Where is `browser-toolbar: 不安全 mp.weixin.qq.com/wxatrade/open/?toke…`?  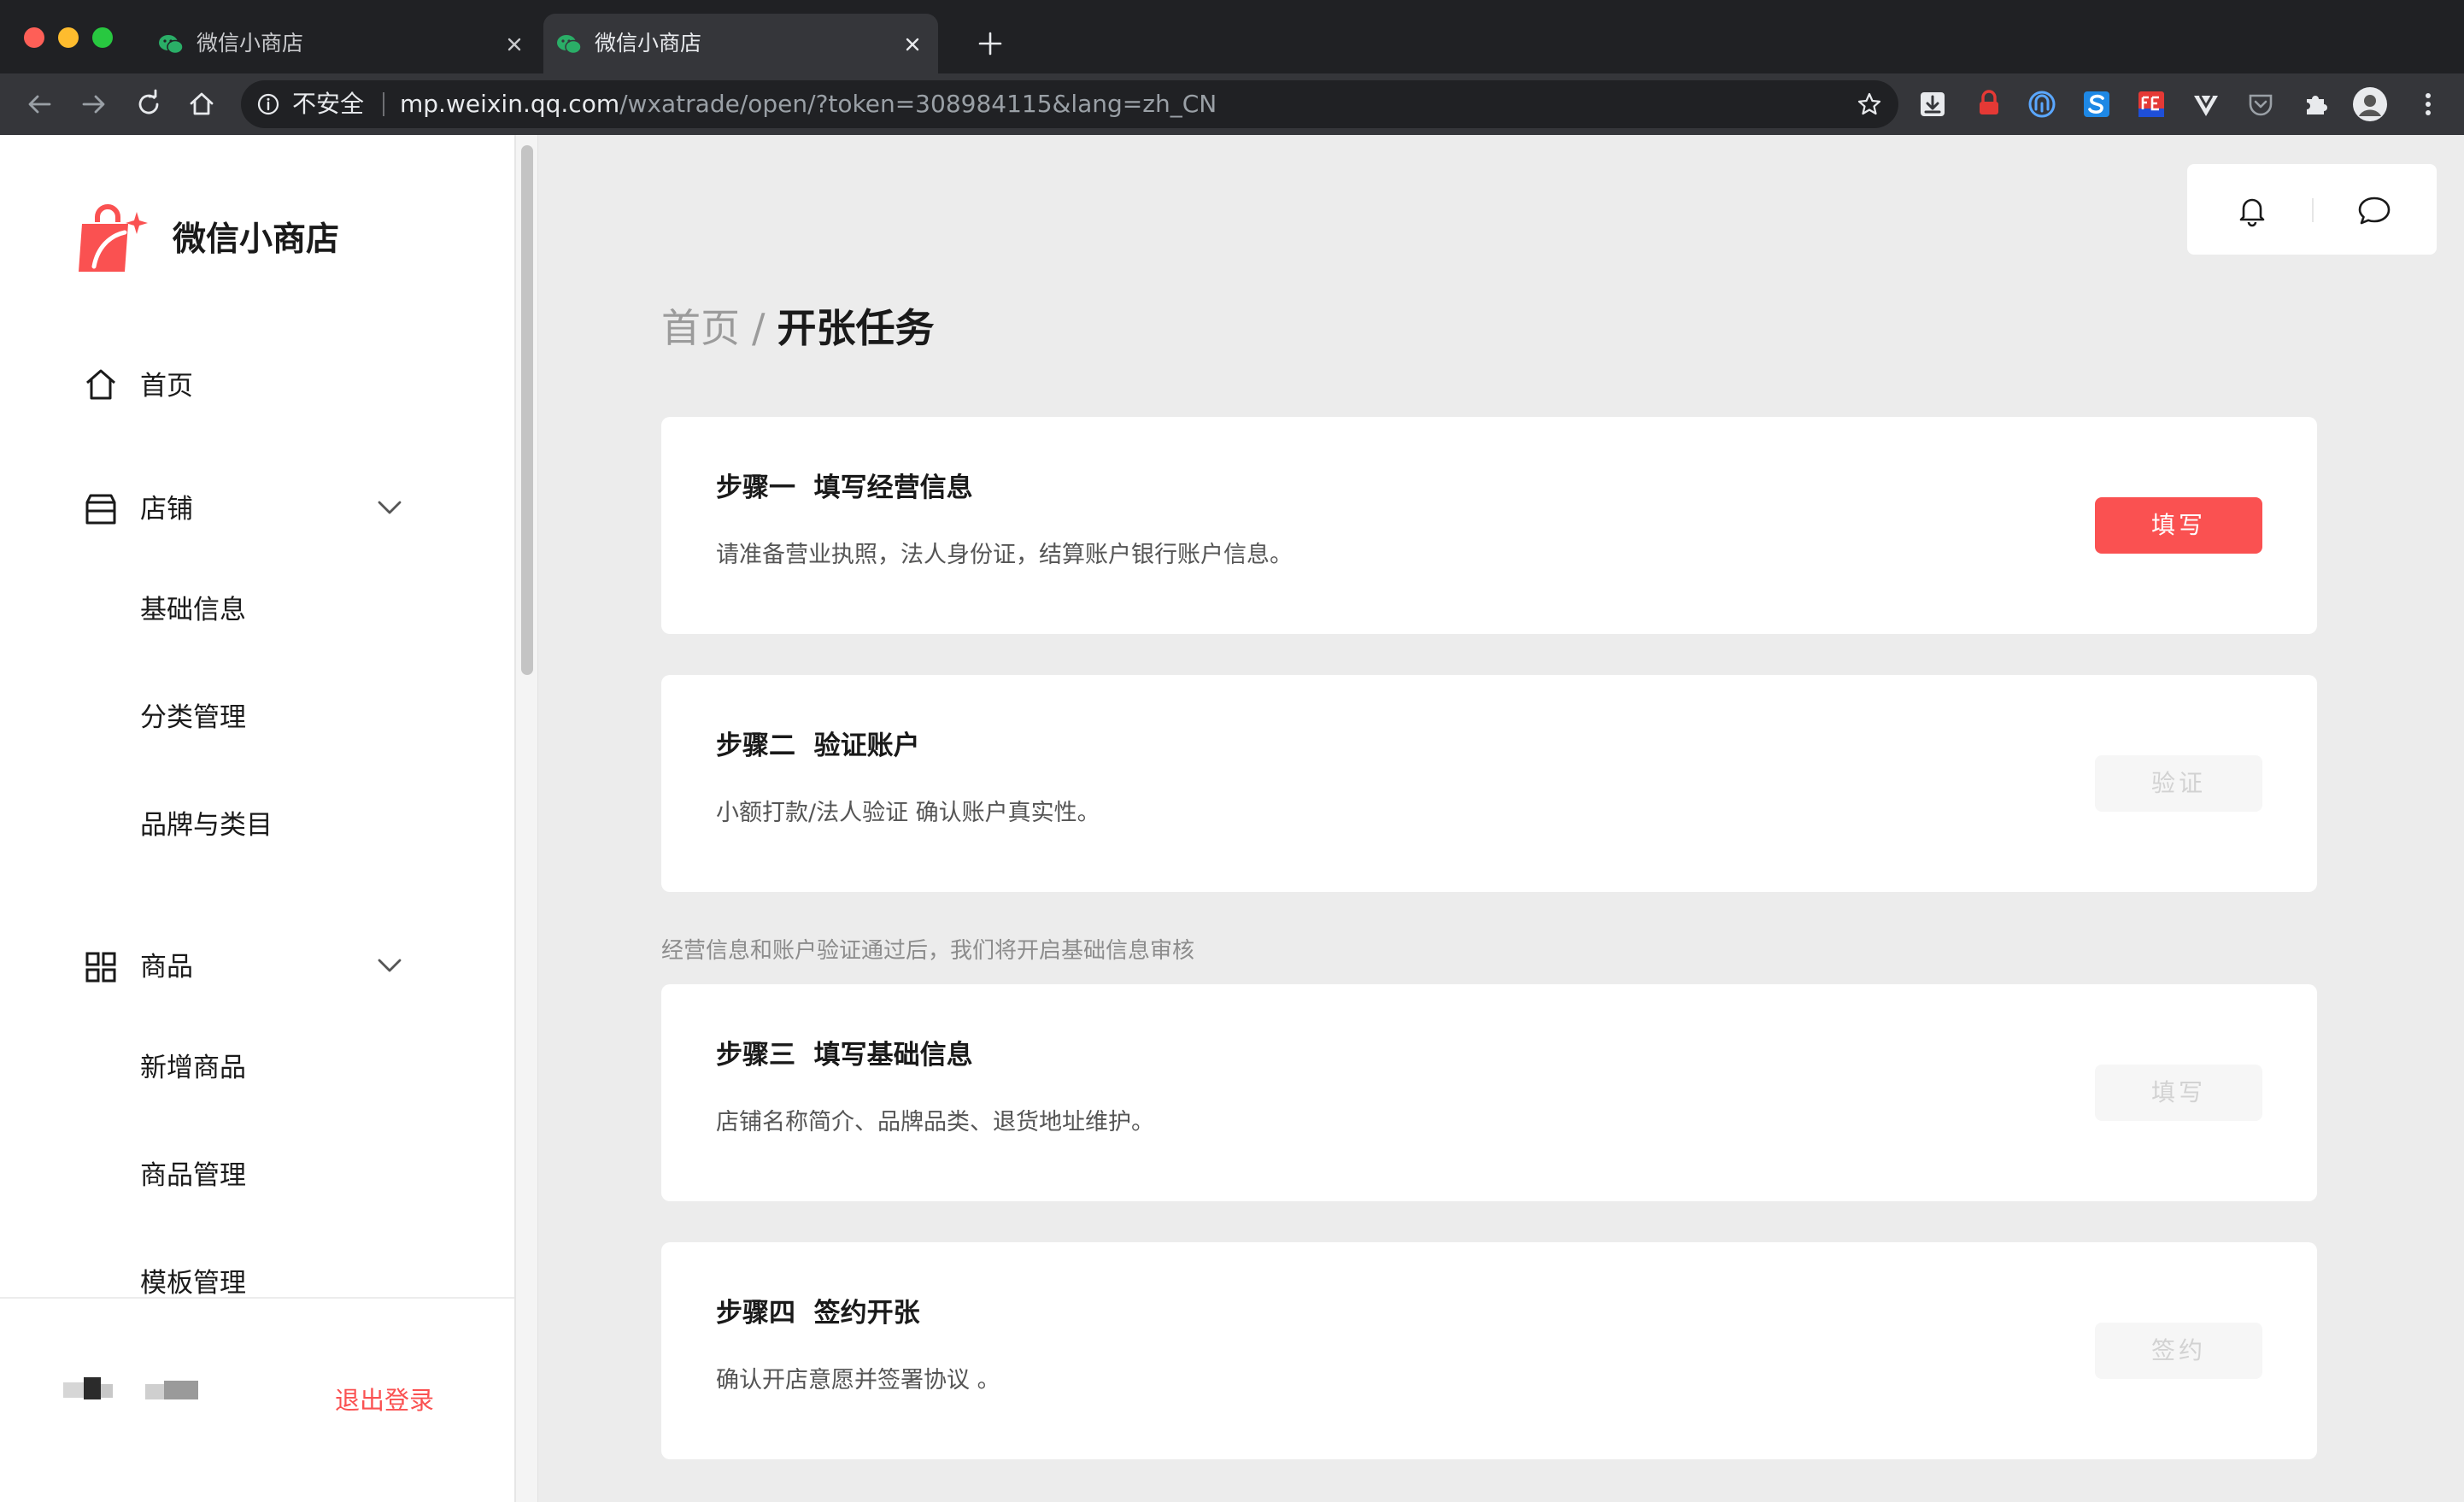 browser-toolbar: 不安全 mp.weixin.qq.com/wxatrade/open/?toke… is located at coordinates (1232, 137).